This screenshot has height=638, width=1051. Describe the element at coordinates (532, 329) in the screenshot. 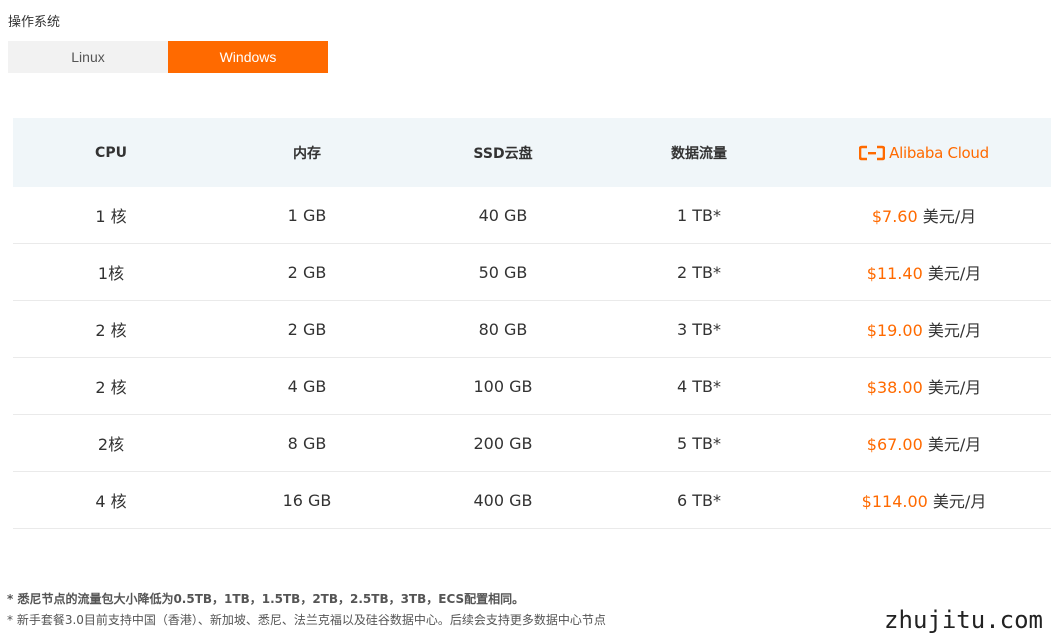

I see `table-row: 2 核 2 GB 80 GB 3 TB* $19.00 美元/月` at that location.